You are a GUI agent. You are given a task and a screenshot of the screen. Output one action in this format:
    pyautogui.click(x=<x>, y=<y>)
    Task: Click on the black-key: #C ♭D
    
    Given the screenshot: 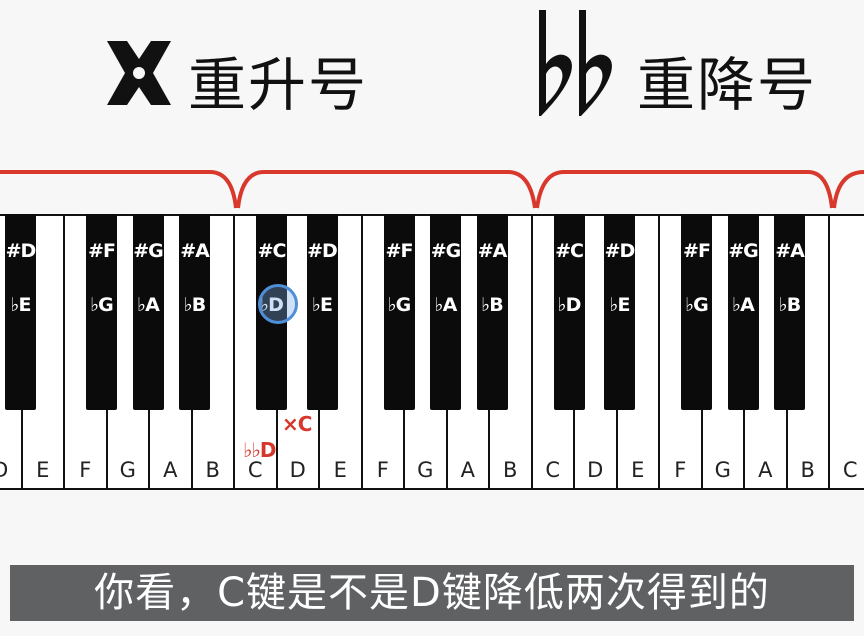 What is the action you would take?
    pyautogui.click(x=569, y=312)
    